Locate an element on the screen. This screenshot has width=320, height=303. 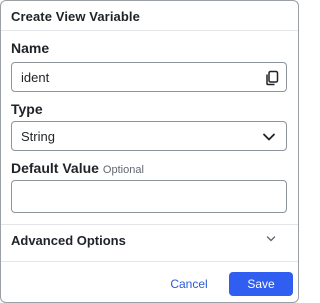
default-value-label: Default Value Optional is located at coordinates (77, 168).